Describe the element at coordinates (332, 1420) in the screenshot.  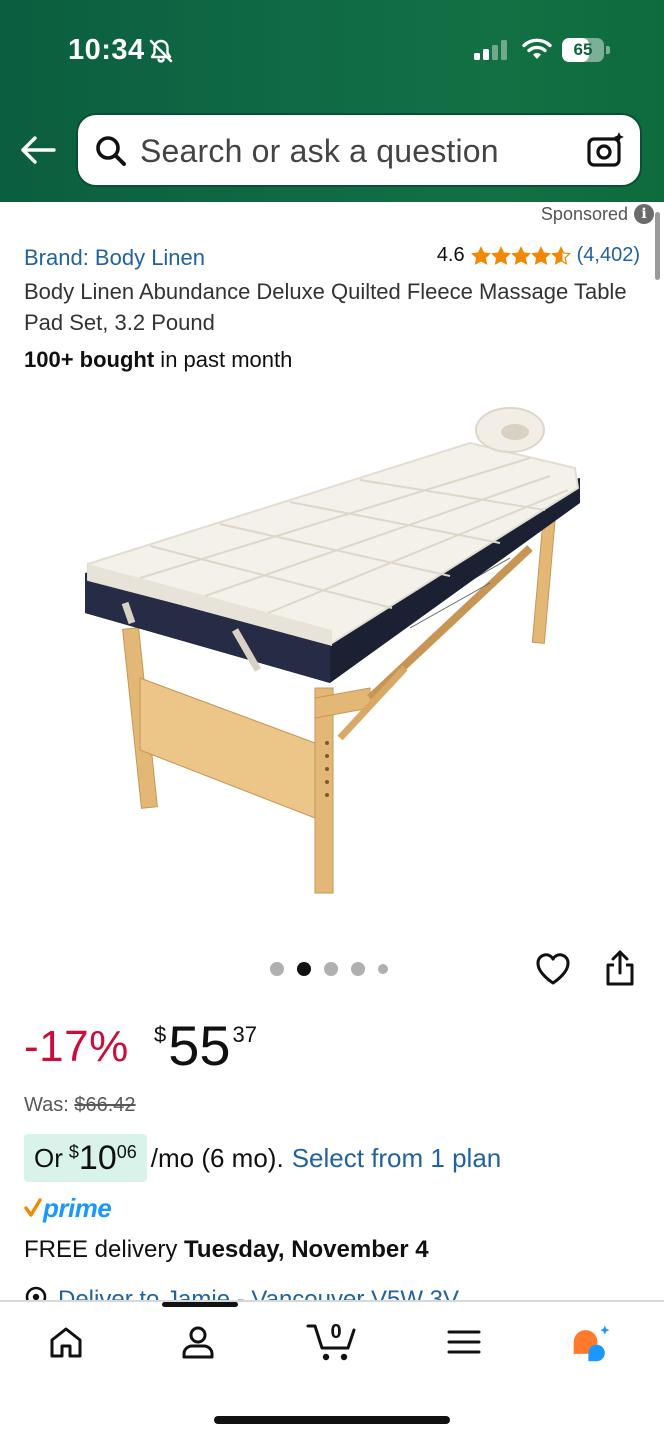
I see `home-indicator` at that location.